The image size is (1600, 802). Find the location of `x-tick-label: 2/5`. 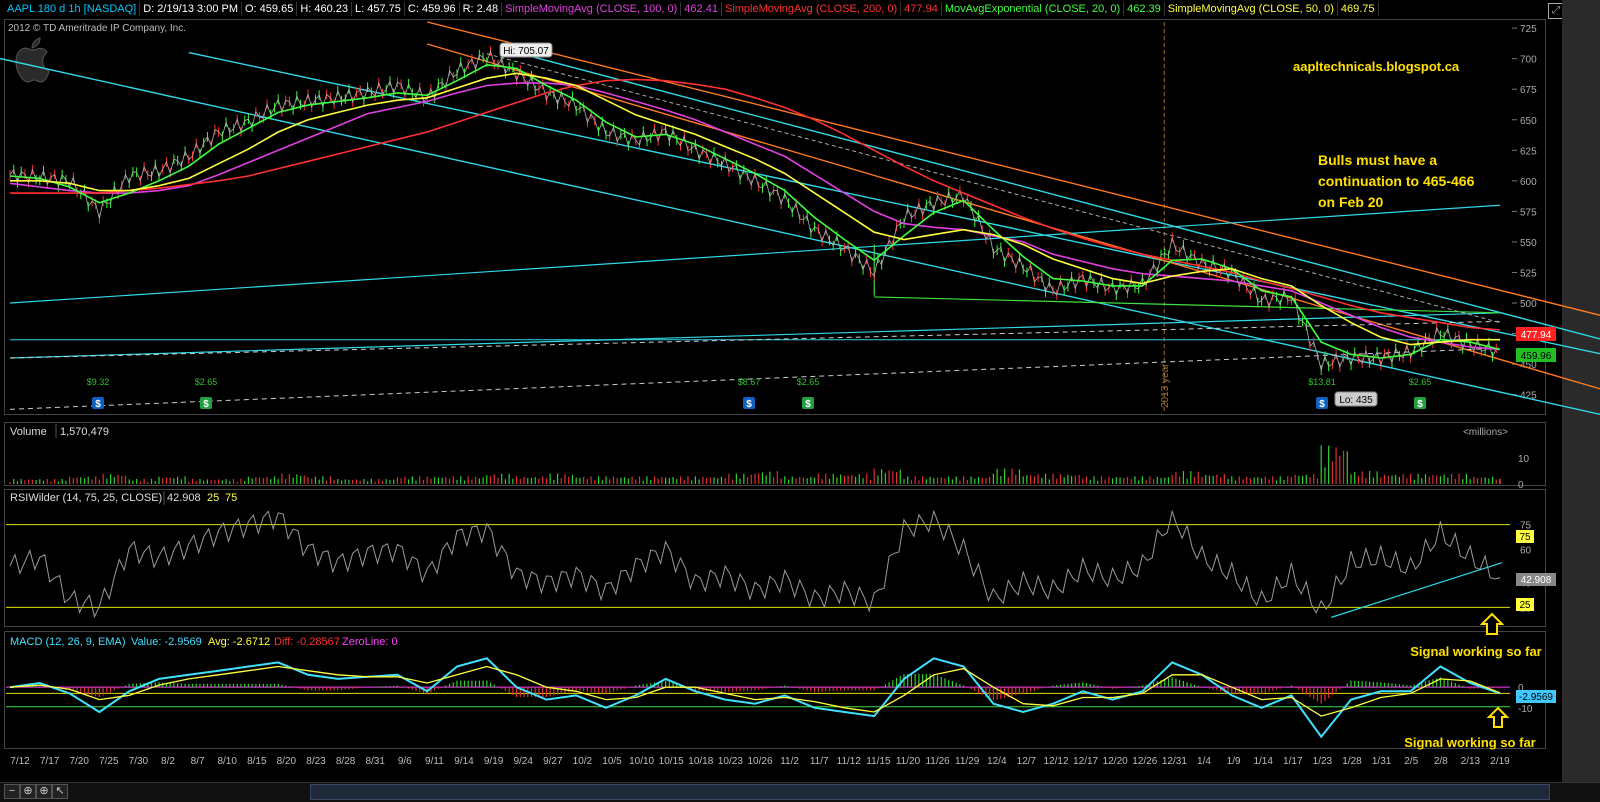

x-tick-label: 2/5 is located at coordinates (1411, 761).